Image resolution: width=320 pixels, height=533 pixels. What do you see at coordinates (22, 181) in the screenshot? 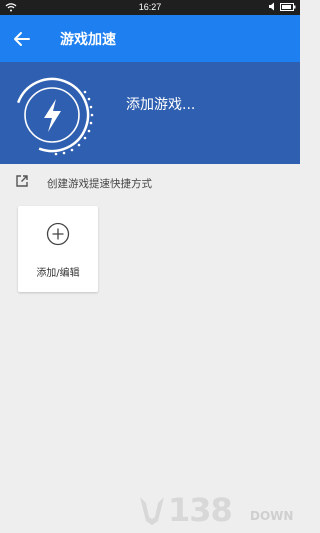
I see `open-external-icon` at bounding box center [22, 181].